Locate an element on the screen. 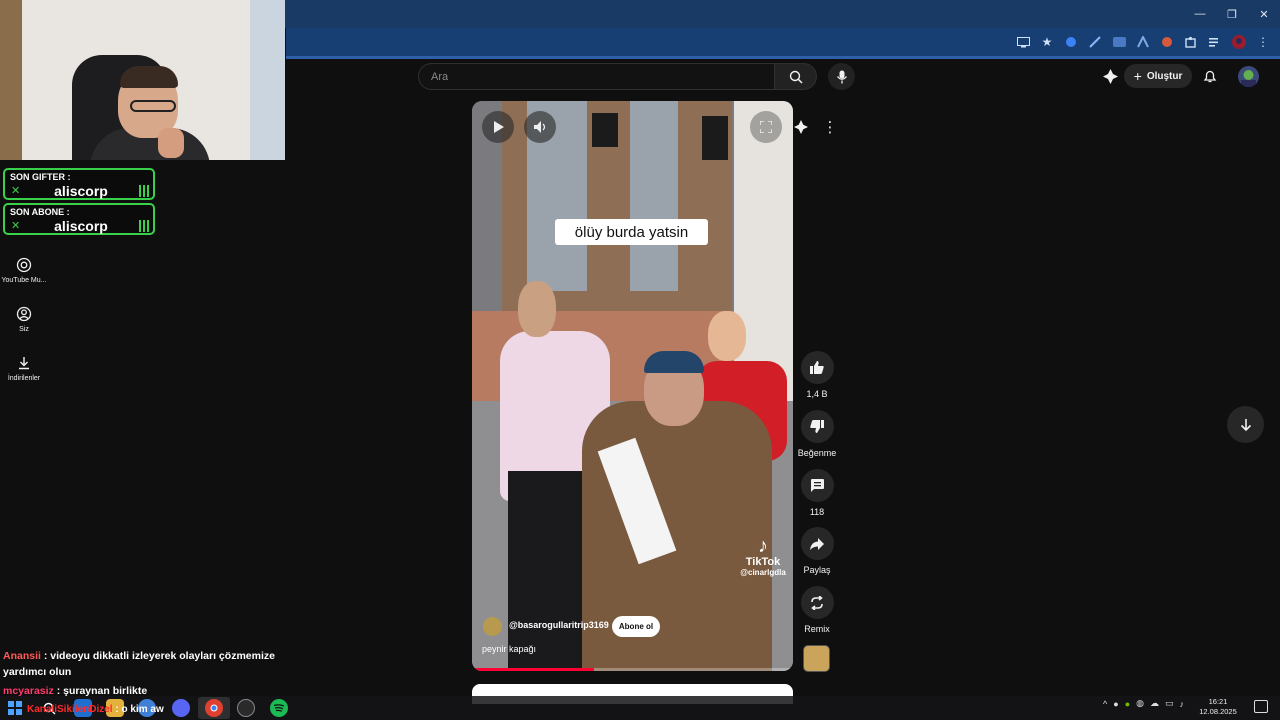  search-box is located at coordinates (596, 76).